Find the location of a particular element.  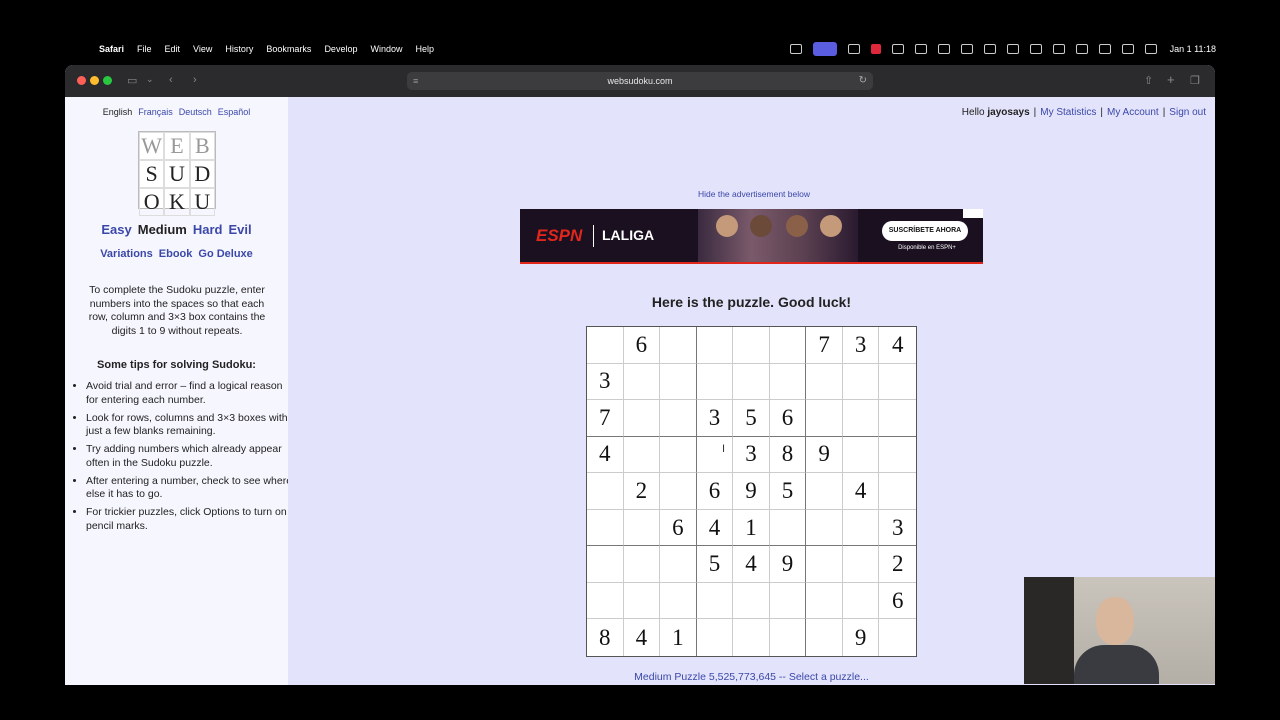

battery-icon is located at coordinates (1081, 49).